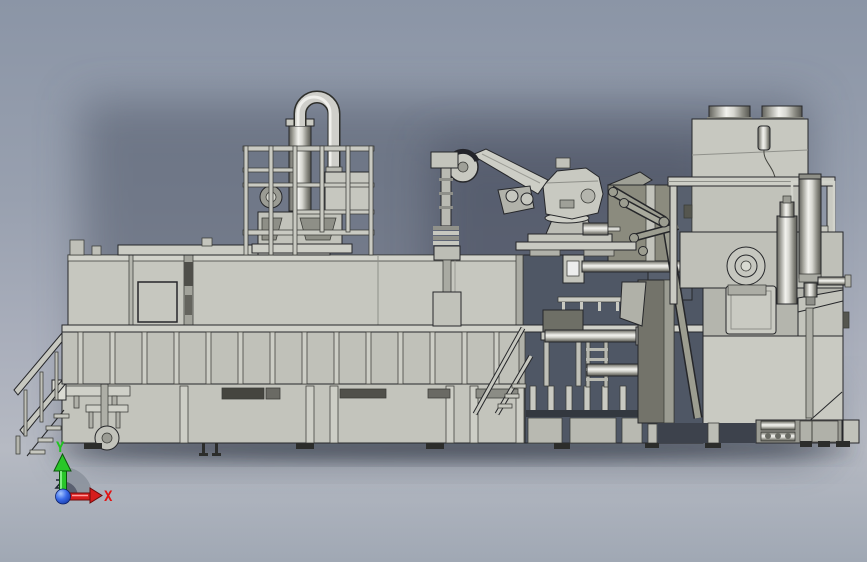  I want to click on plunger-rod, so click(591, 336).